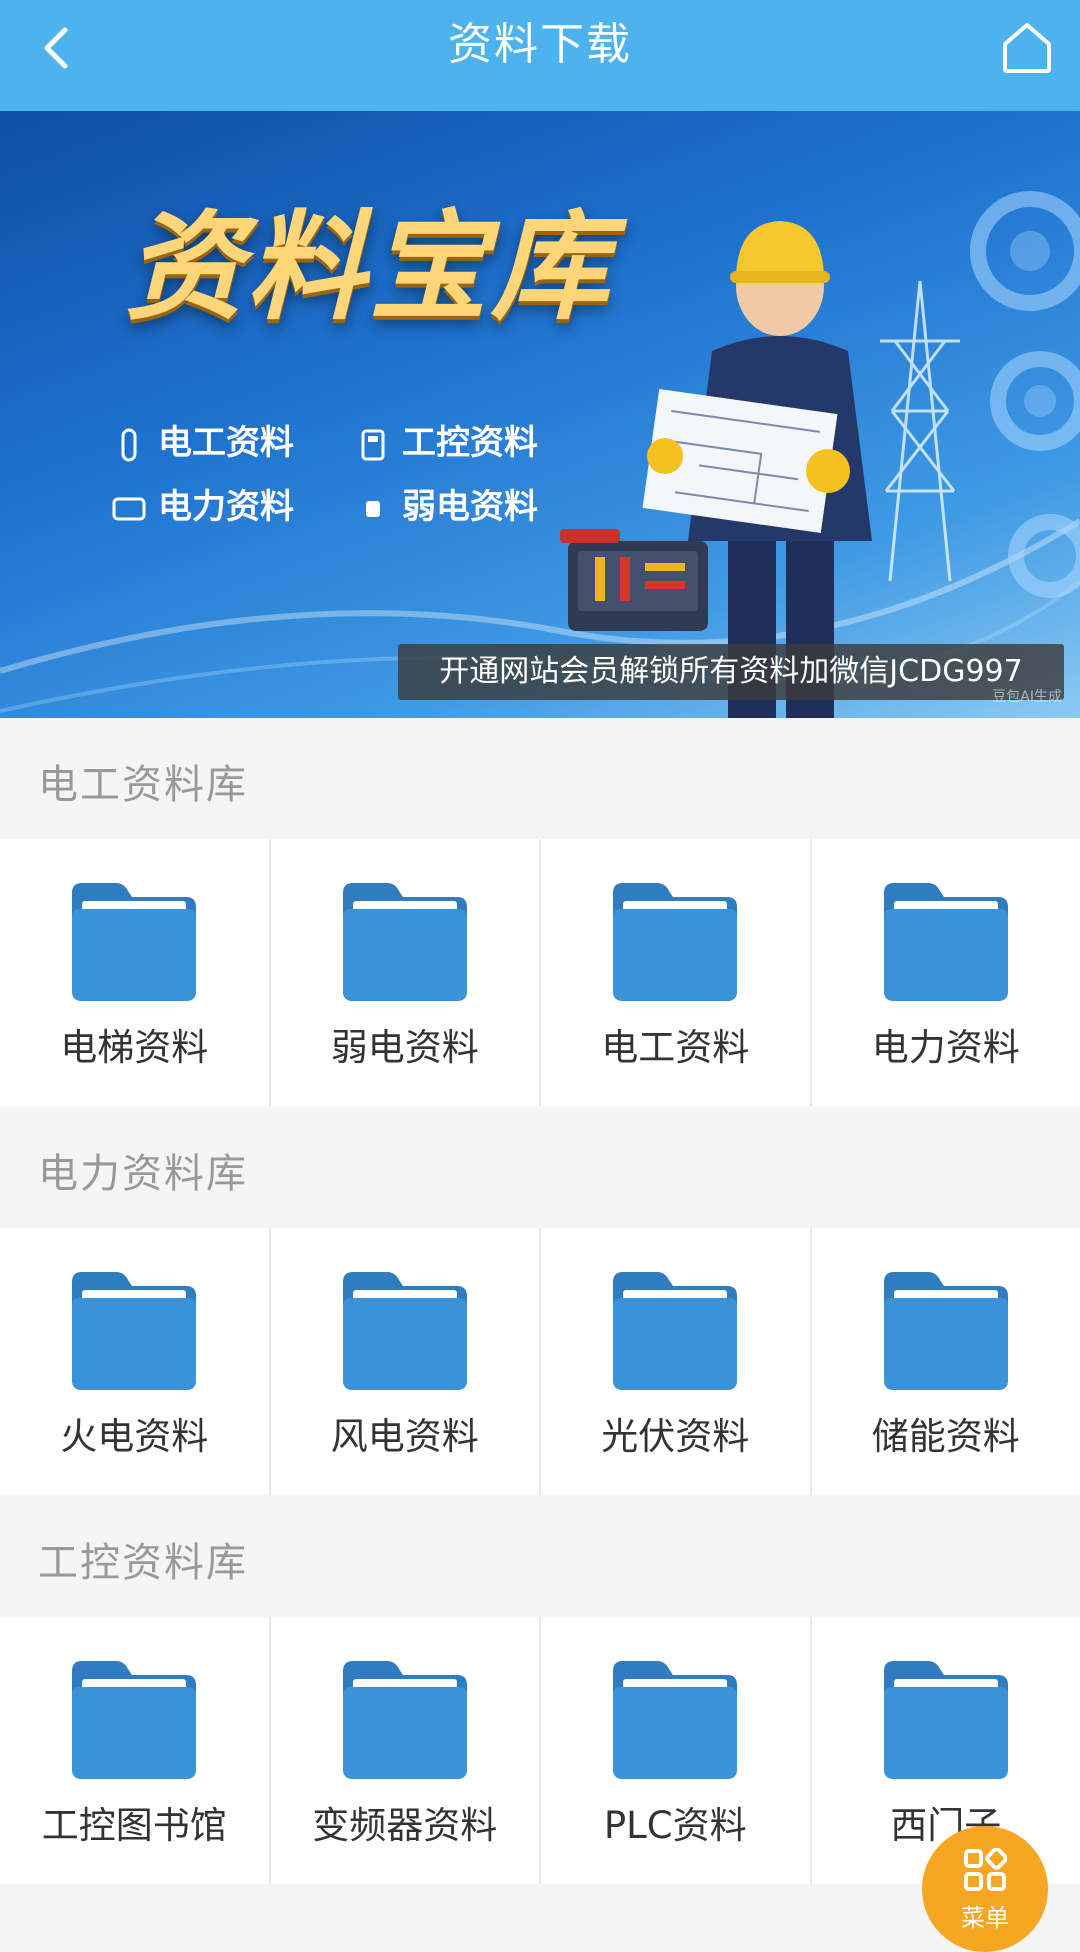  I want to click on ai-watermark: 豆包AI生成, so click(1027, 696).